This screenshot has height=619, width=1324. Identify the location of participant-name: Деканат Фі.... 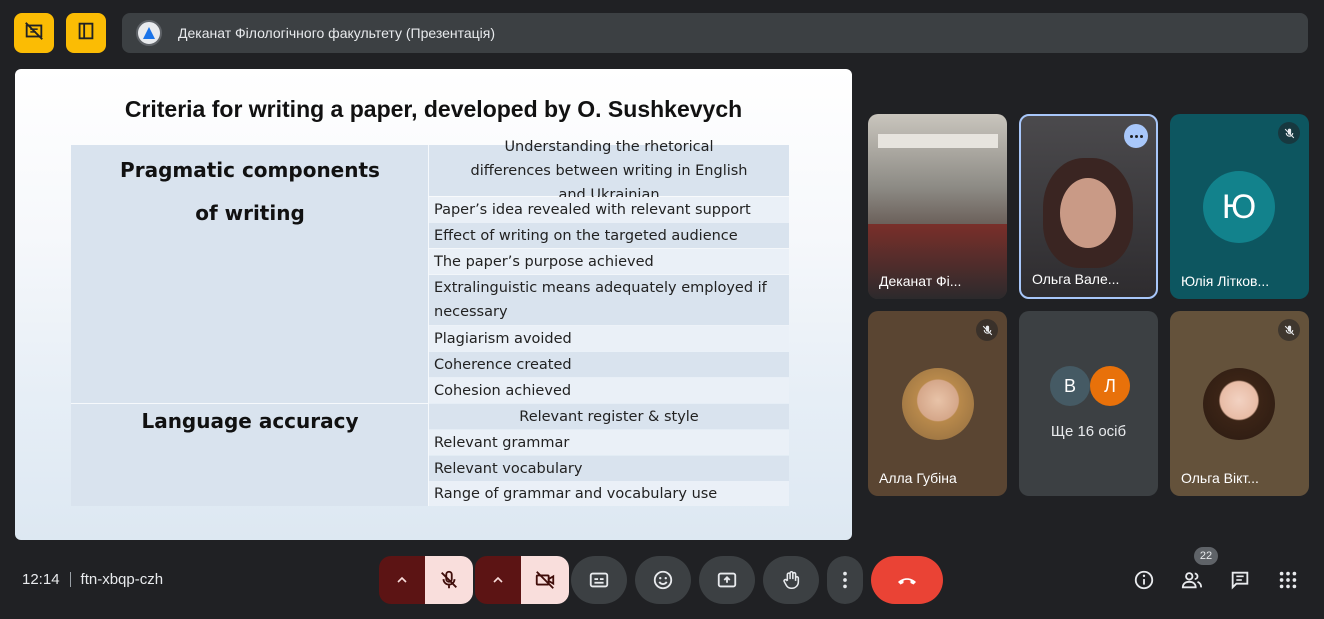
(920, 281).